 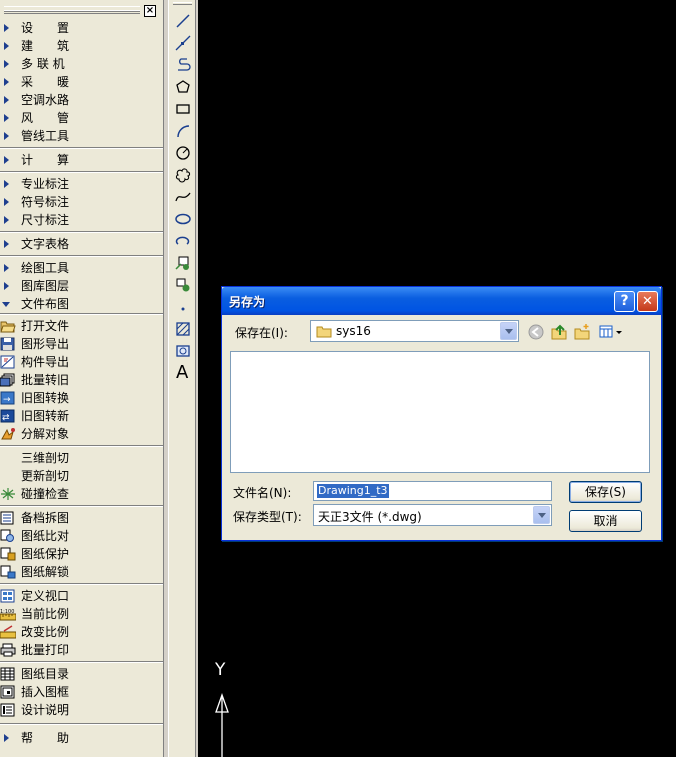 I want to click on text-tool-icon: A, so click(x=182, y=372).